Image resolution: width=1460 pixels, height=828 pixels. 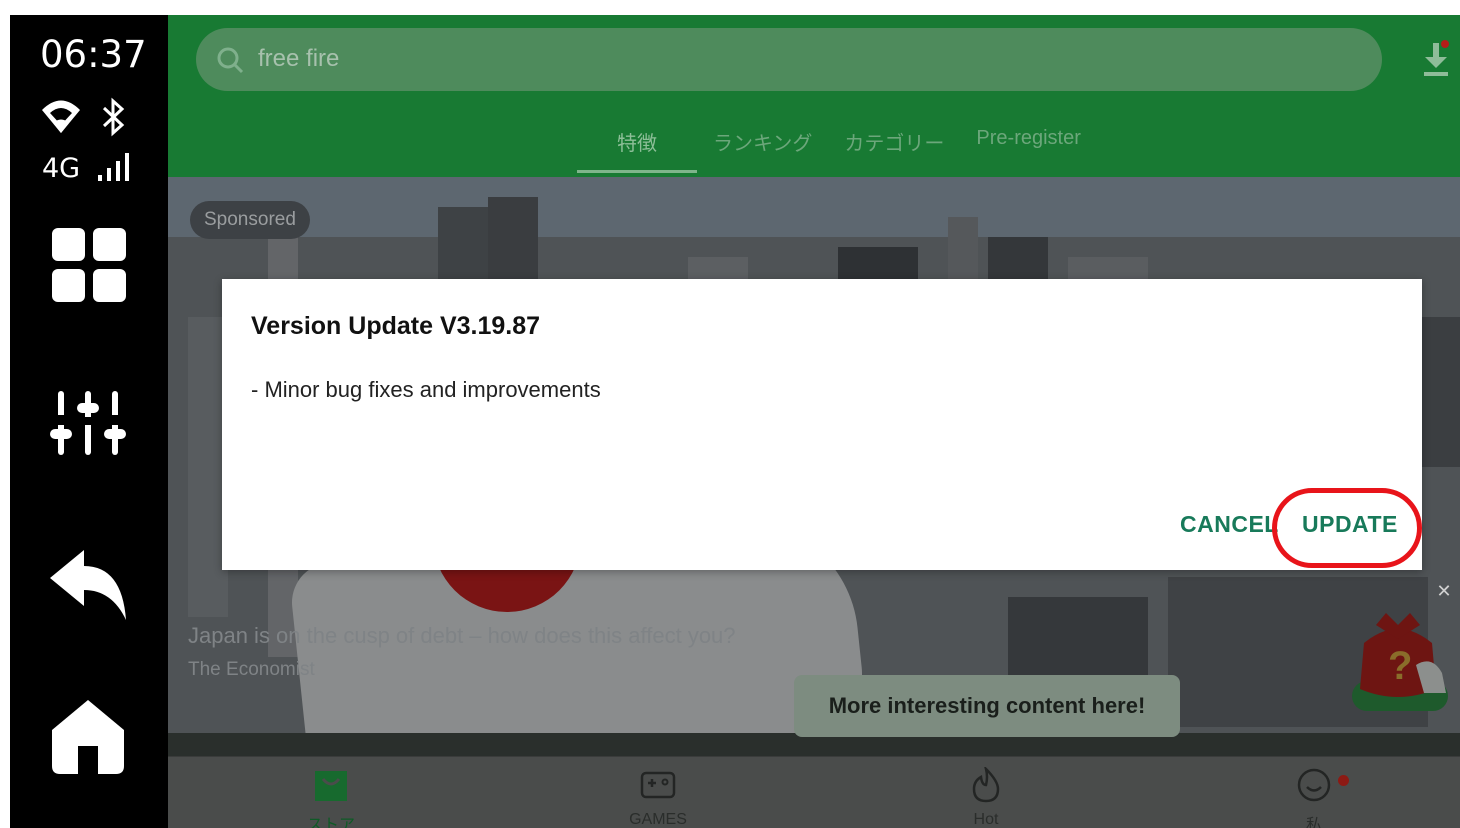 I want to click on search-bar: free fire, so click(x=789, y=59).